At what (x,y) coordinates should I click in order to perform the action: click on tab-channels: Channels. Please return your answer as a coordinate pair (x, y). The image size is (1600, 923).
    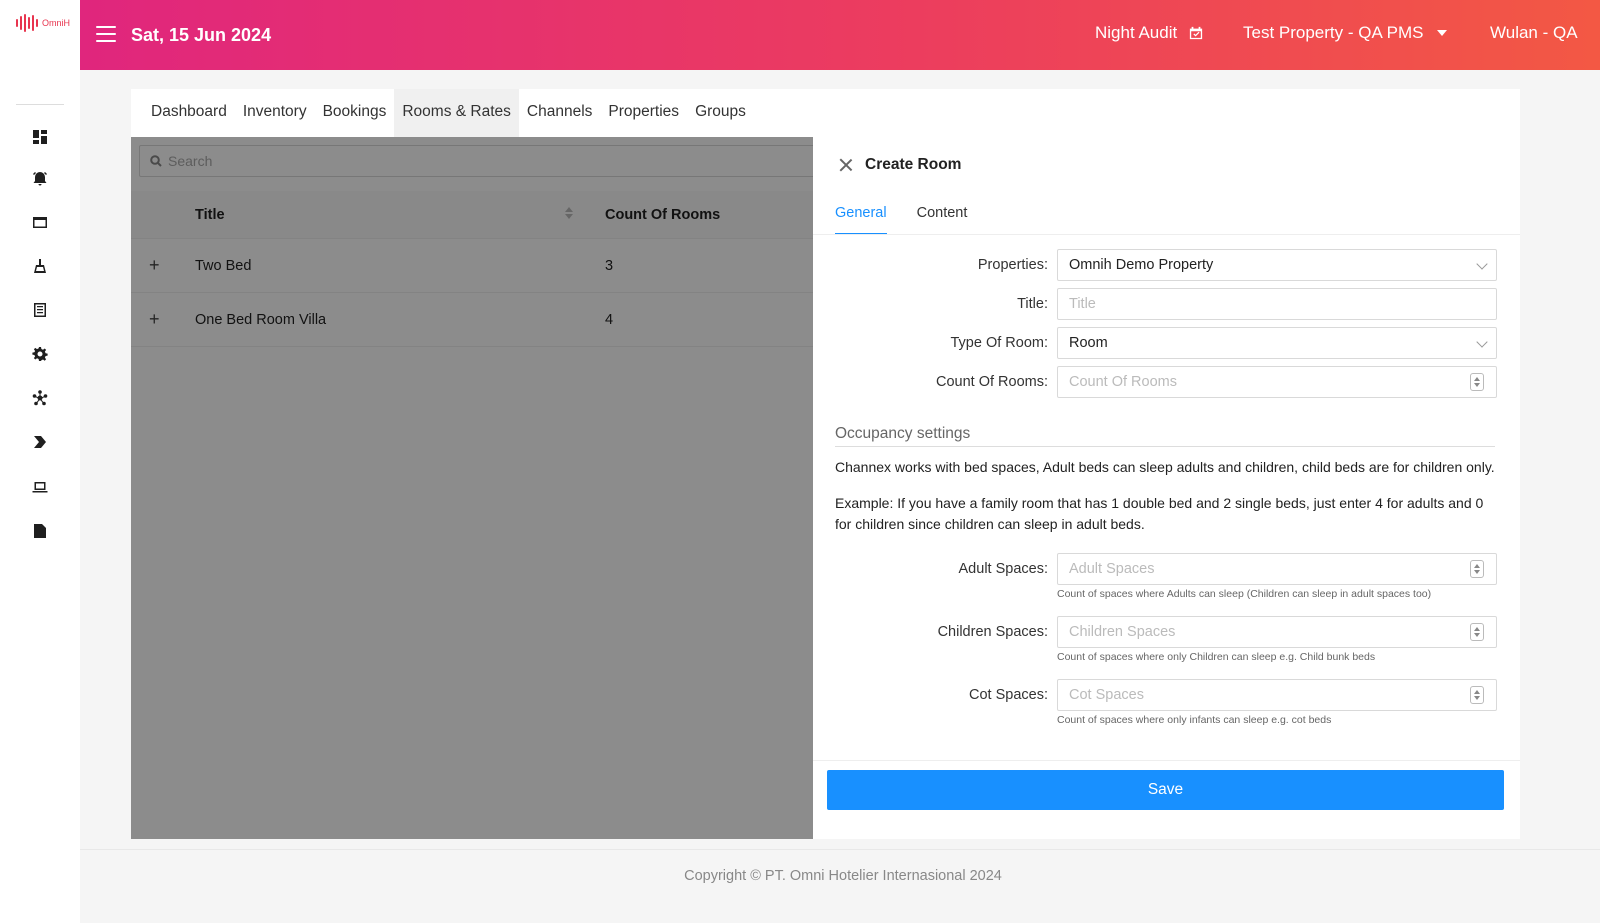
    Looking at the image, I should click on (560, 113).